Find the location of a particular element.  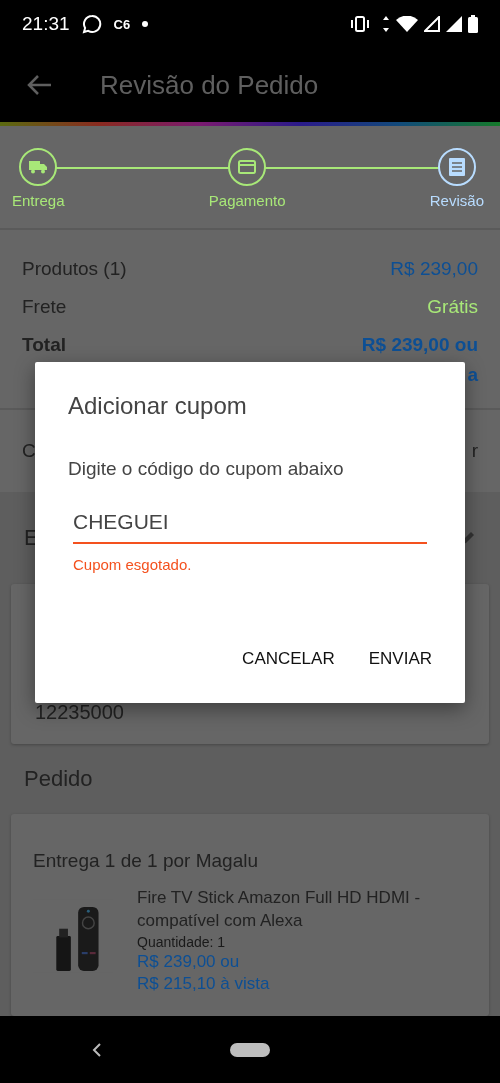

battery-icon is located at coordinates (473, 24).